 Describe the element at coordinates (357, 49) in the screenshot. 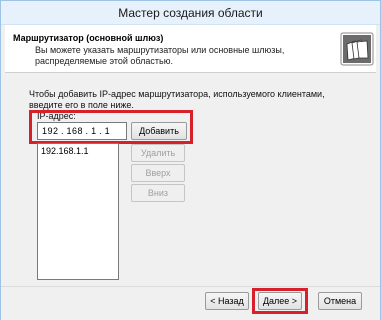

I see `folders-icon` at that location.